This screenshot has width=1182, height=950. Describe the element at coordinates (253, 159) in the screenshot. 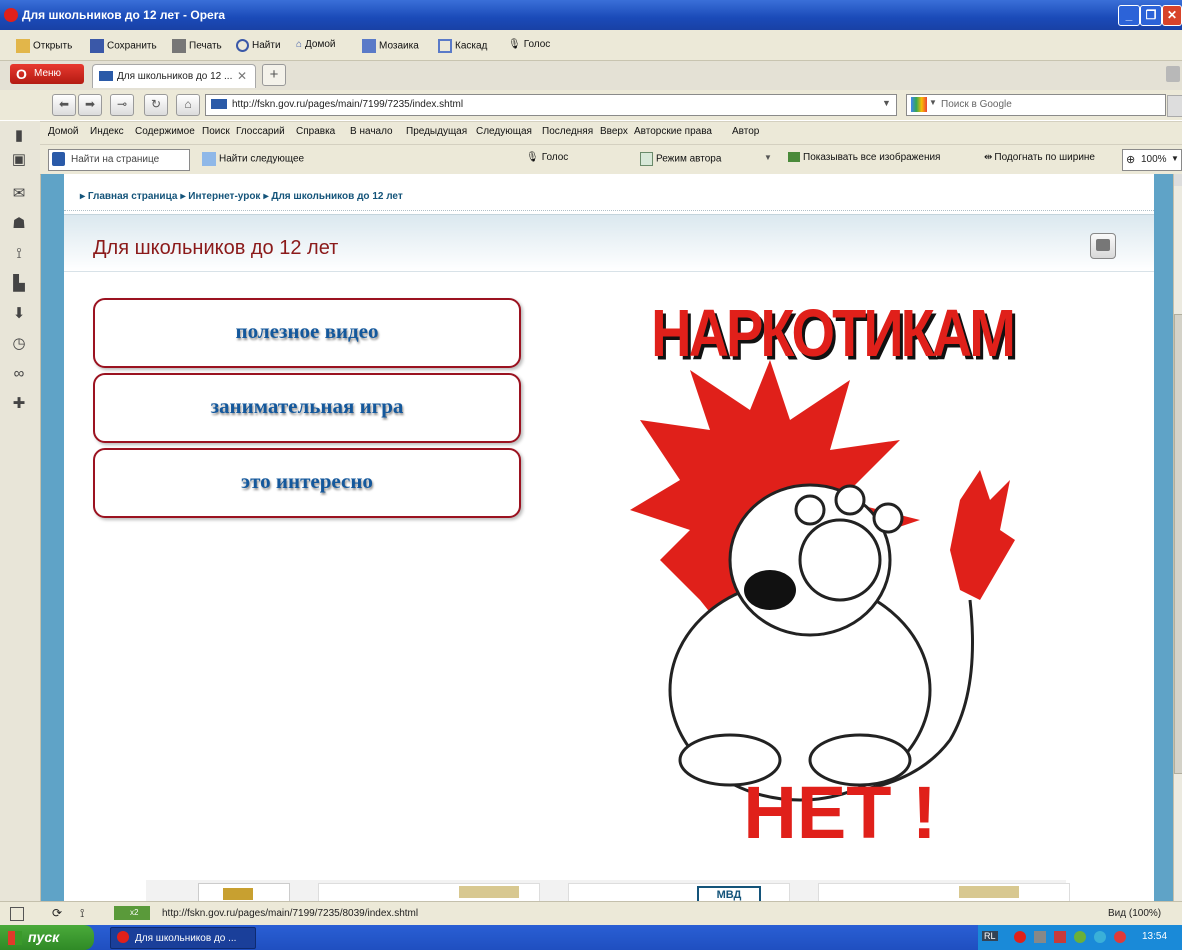

I see `find-next-button: Найти следующее` at that location.